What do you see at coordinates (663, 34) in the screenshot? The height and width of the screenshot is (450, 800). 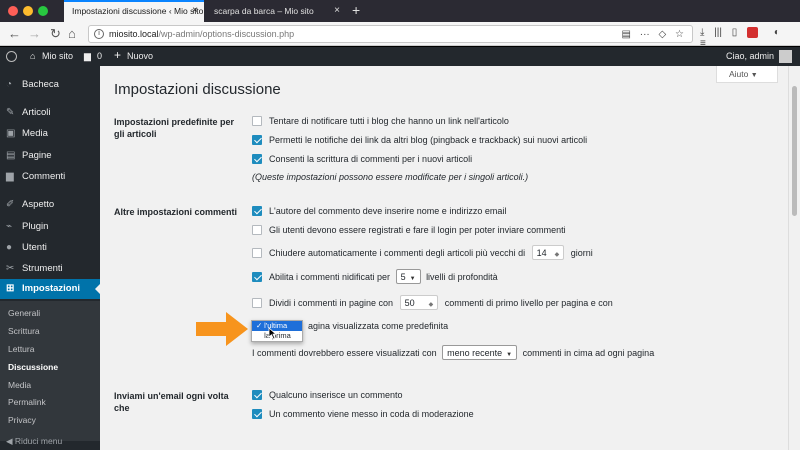 I see `pocket-icon: ◇` at bounding box center [663, 34].